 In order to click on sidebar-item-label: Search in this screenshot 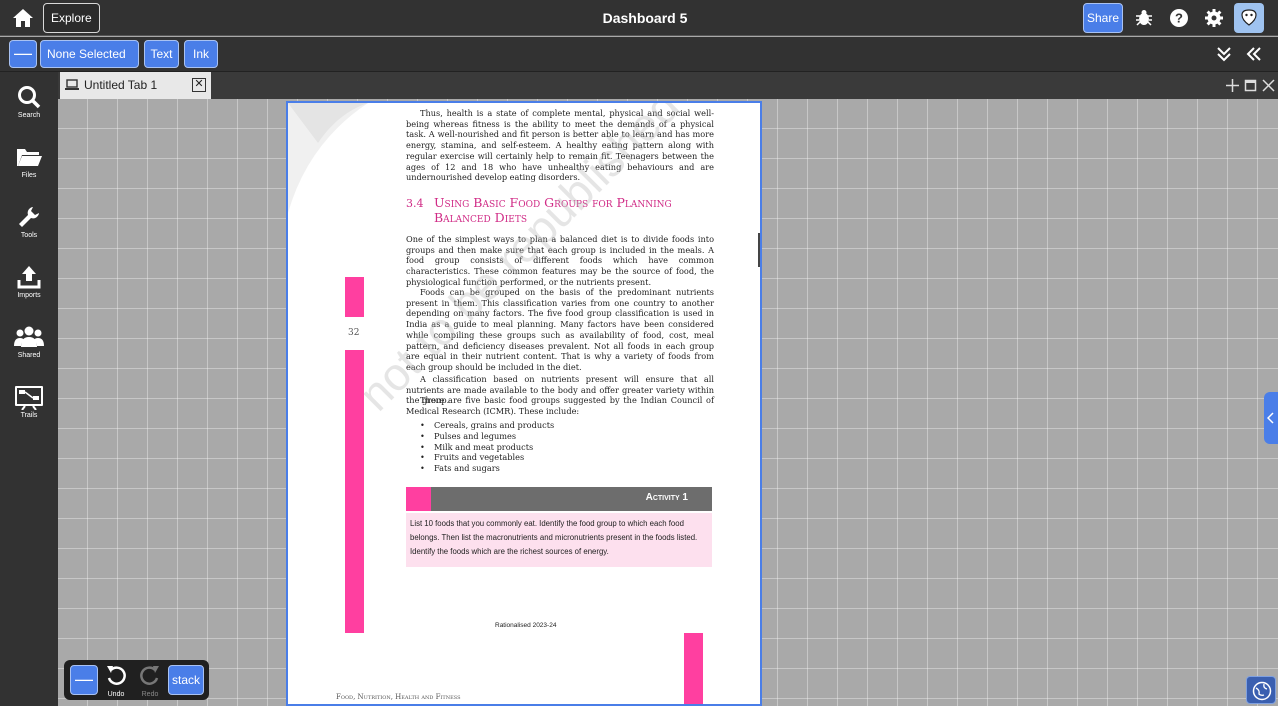, I will do `click(29, 115)`.